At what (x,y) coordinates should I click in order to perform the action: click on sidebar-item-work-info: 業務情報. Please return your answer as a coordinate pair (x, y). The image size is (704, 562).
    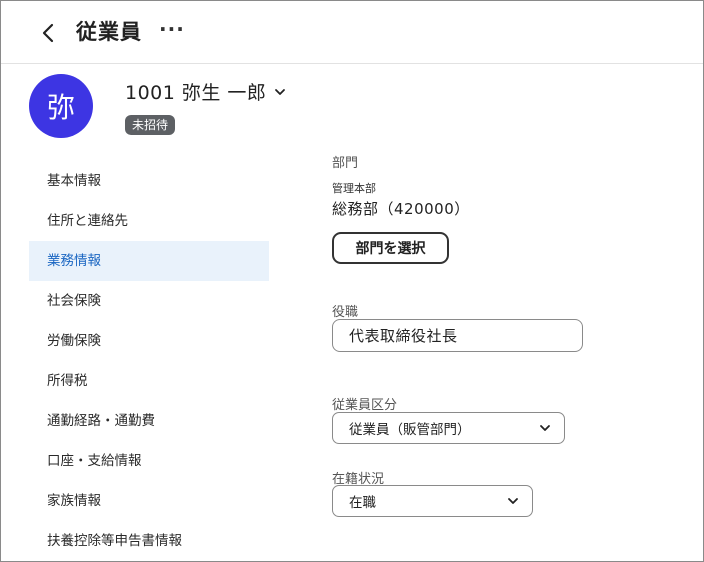
    Looking at the image, I should click on (149, 261).